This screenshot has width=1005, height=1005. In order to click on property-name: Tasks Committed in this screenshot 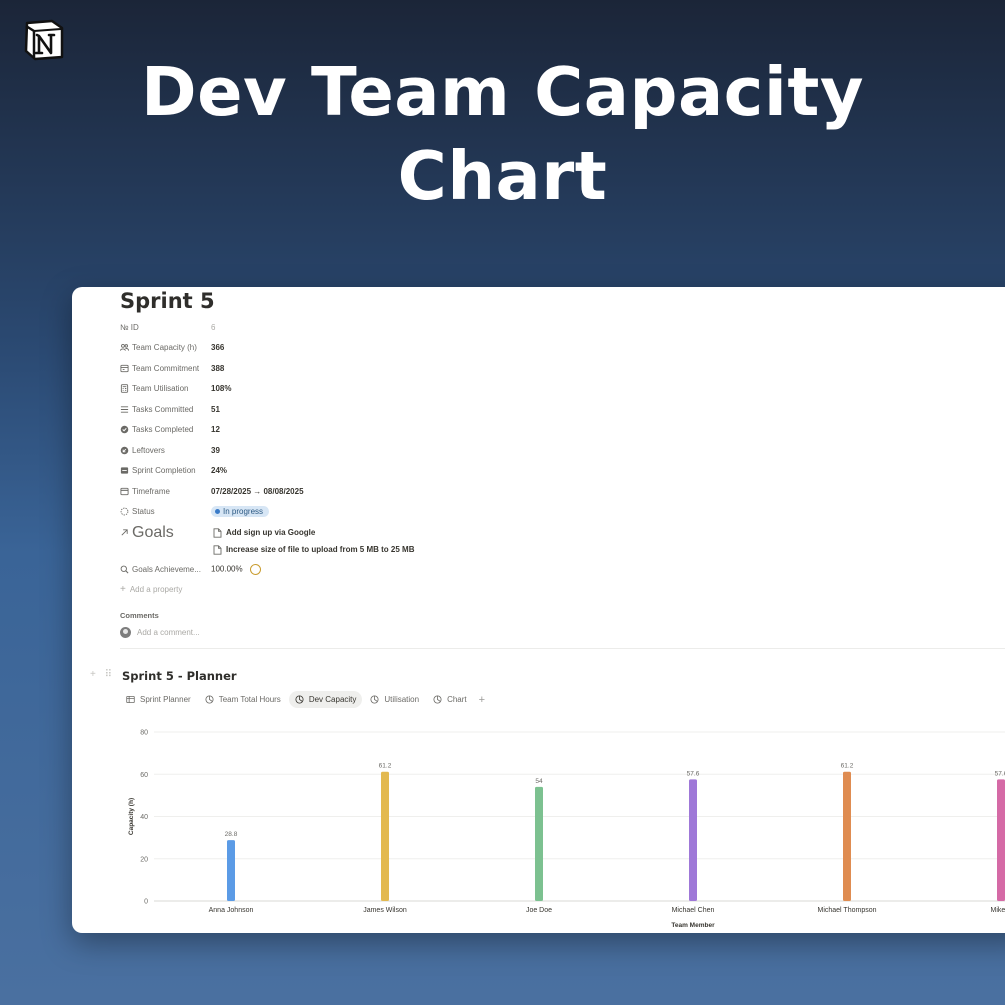, I will do `click(163, 409)`.